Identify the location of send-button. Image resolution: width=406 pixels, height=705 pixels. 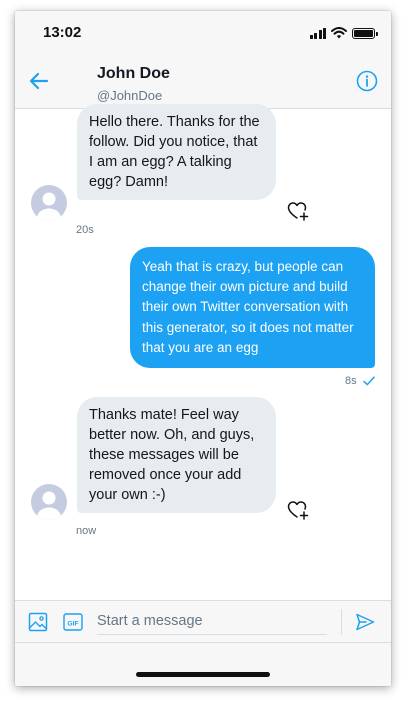
(365, 622).